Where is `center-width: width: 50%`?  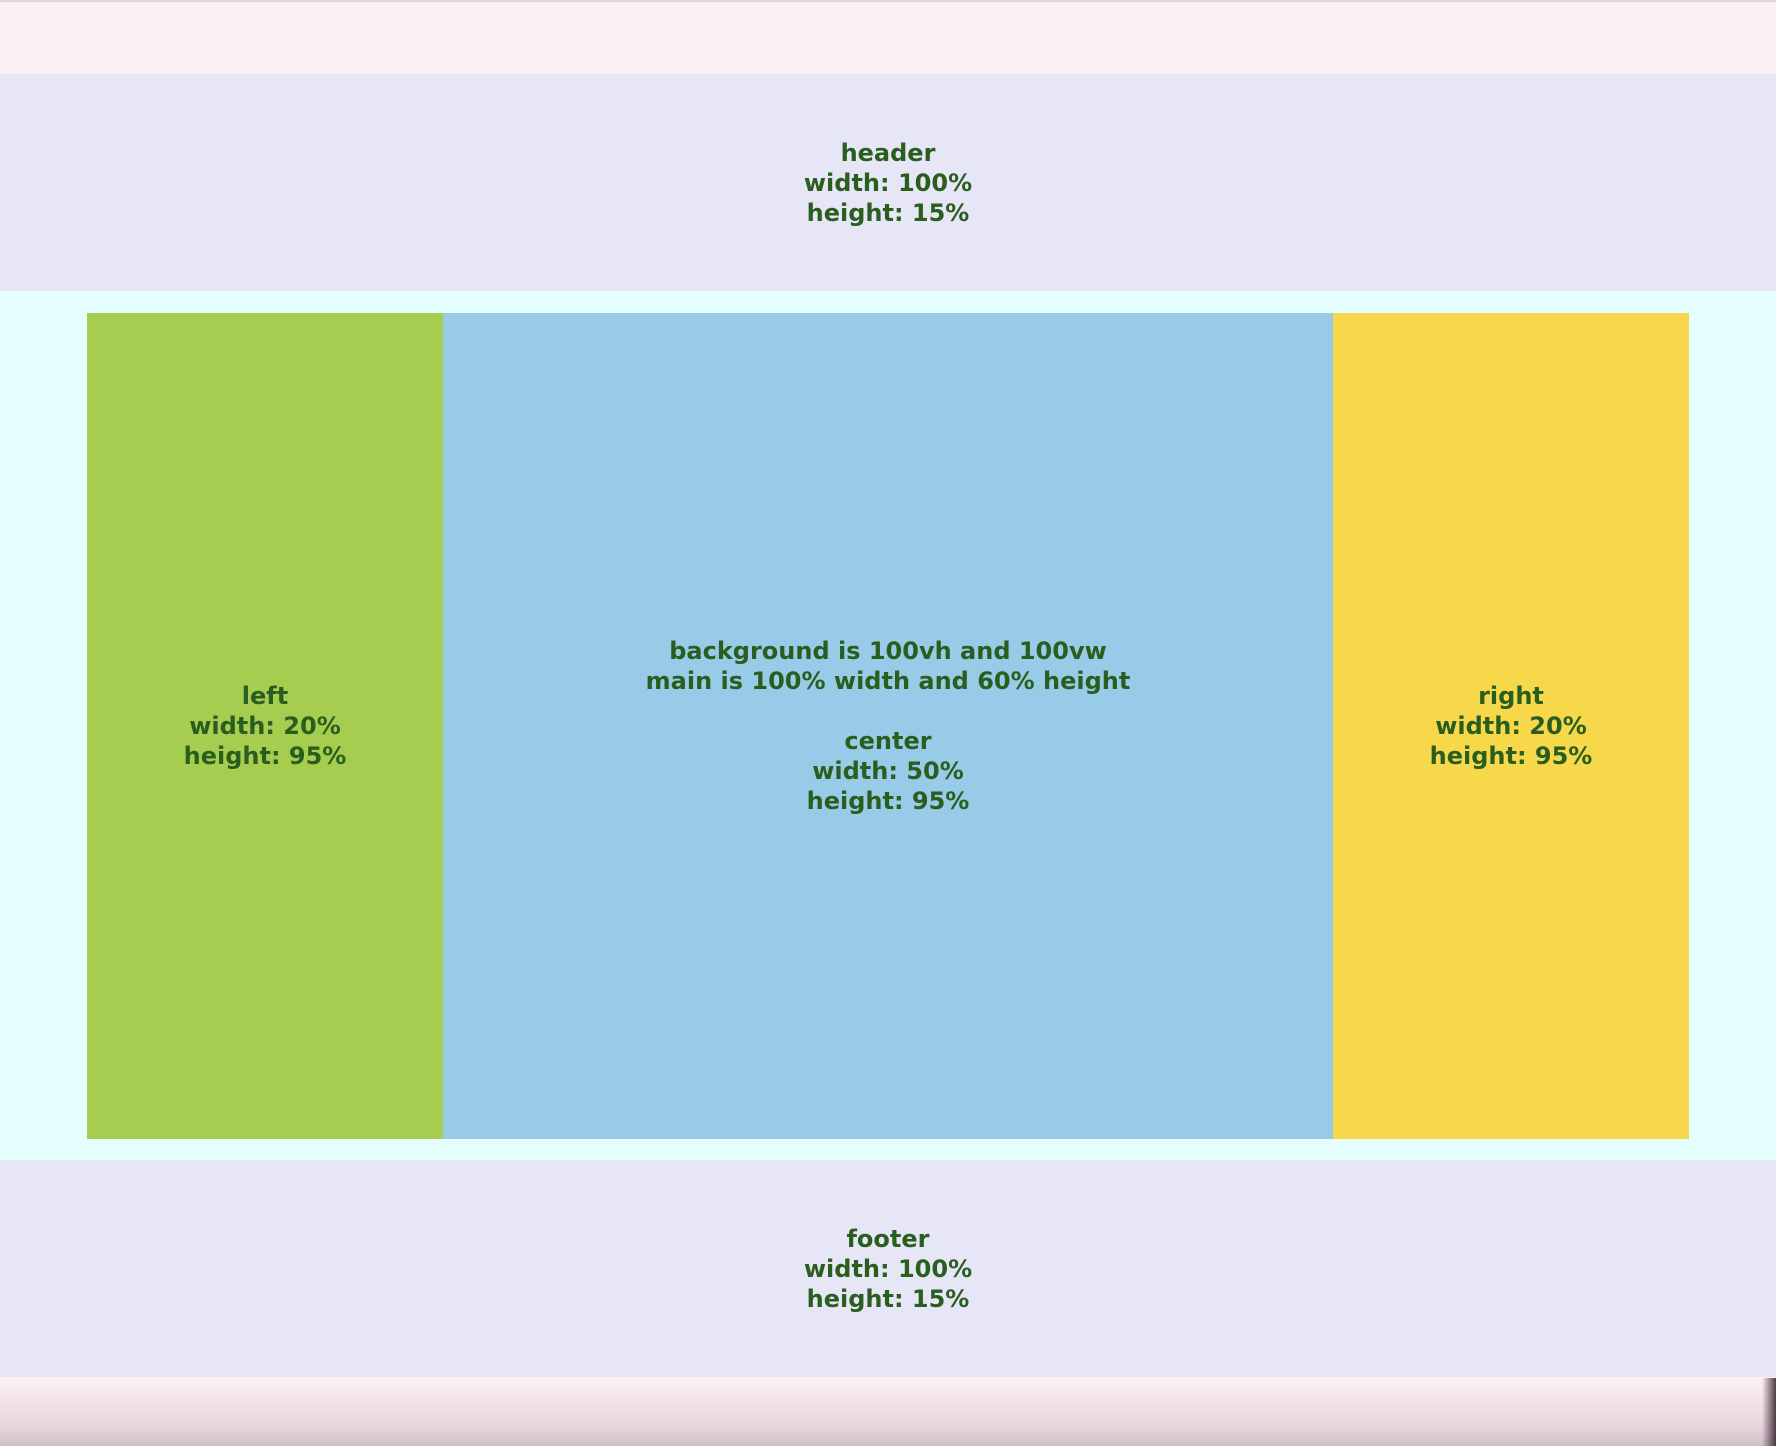 center-width: width: 50% is located at coordinates (888, 771).